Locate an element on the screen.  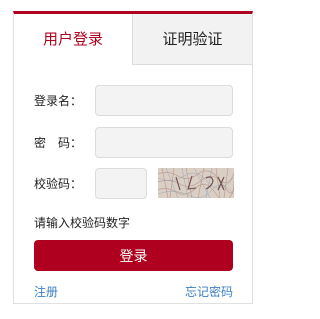
tab-certificate-verify: 证明验证 is located at coordinates (192, 39).